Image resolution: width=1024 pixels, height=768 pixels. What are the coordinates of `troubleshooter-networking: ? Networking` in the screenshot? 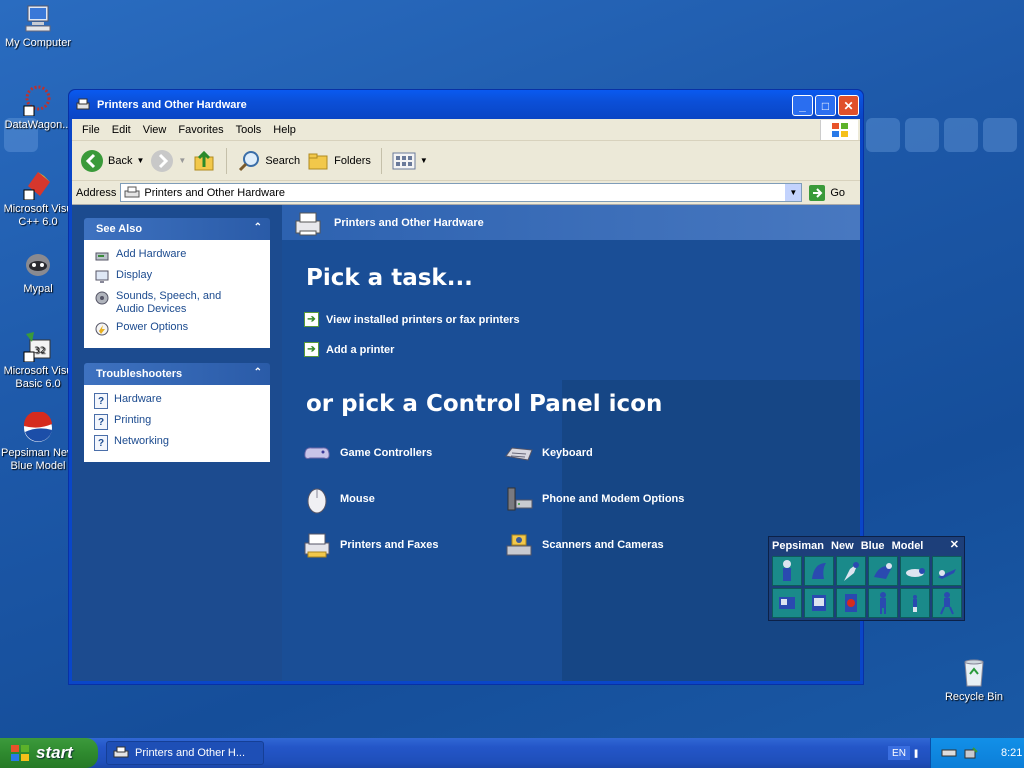 It's located at (177, 443).